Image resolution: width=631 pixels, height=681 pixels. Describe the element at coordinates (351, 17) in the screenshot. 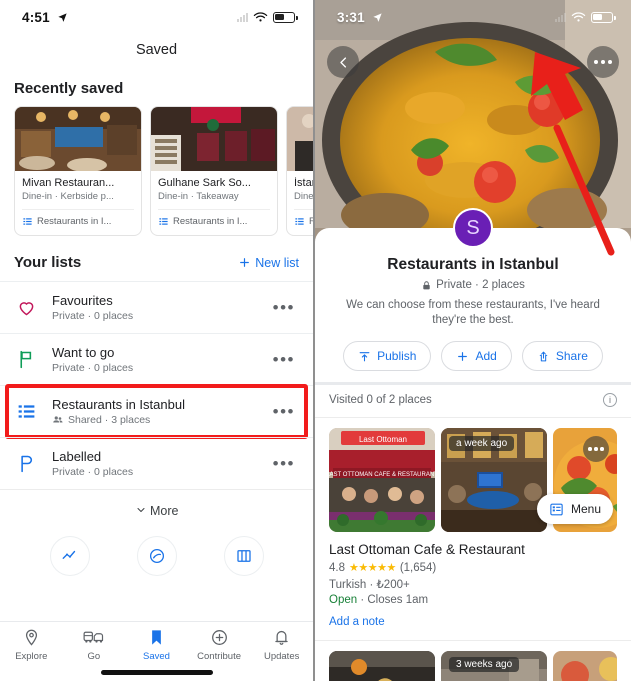

I see `status-time-text: 3:31` at that location.